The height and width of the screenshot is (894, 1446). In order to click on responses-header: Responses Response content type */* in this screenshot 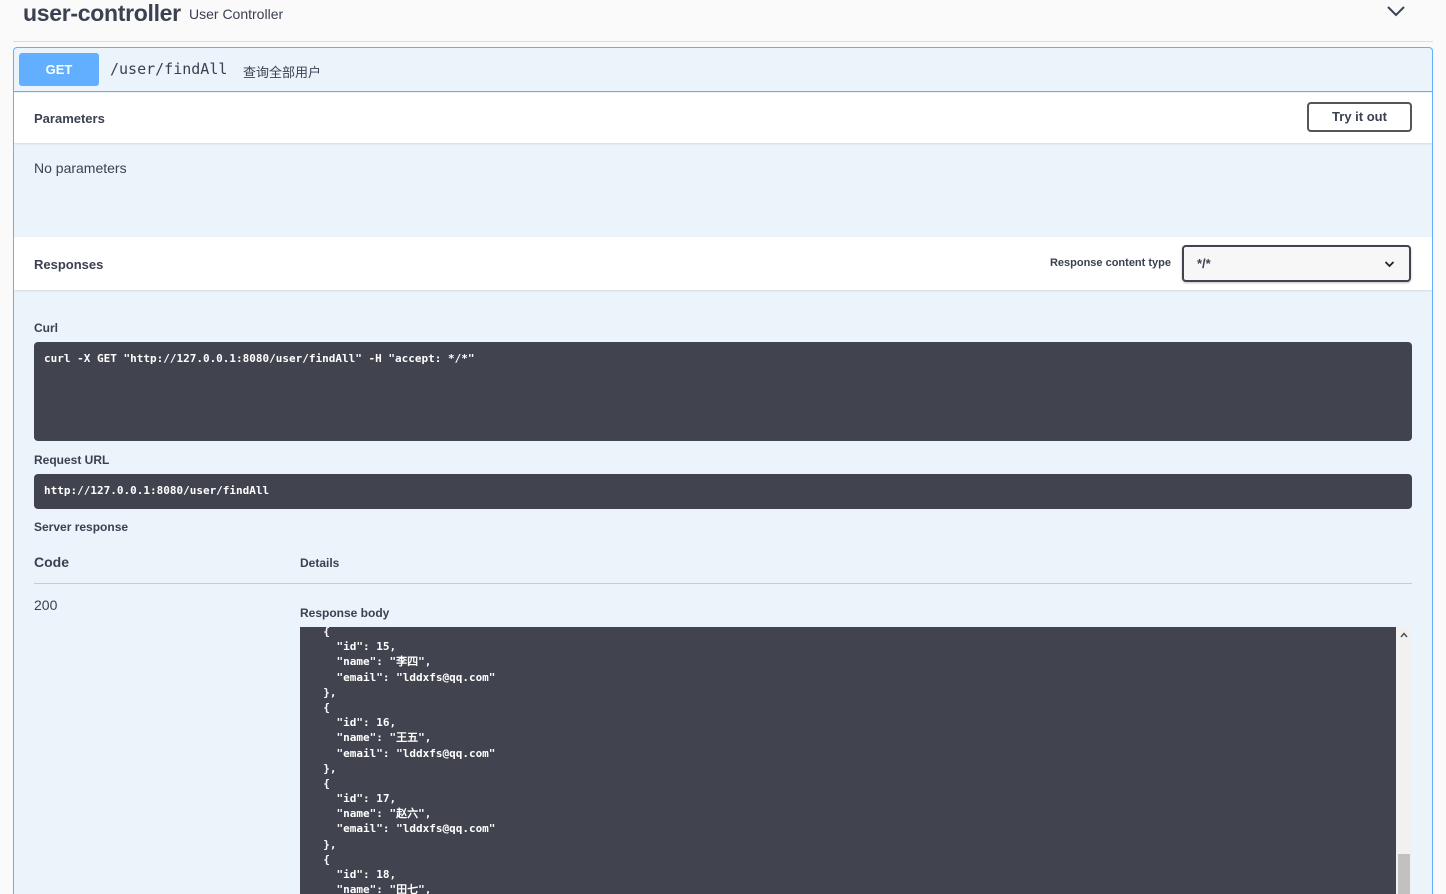, I will do `click(723, 263)`.